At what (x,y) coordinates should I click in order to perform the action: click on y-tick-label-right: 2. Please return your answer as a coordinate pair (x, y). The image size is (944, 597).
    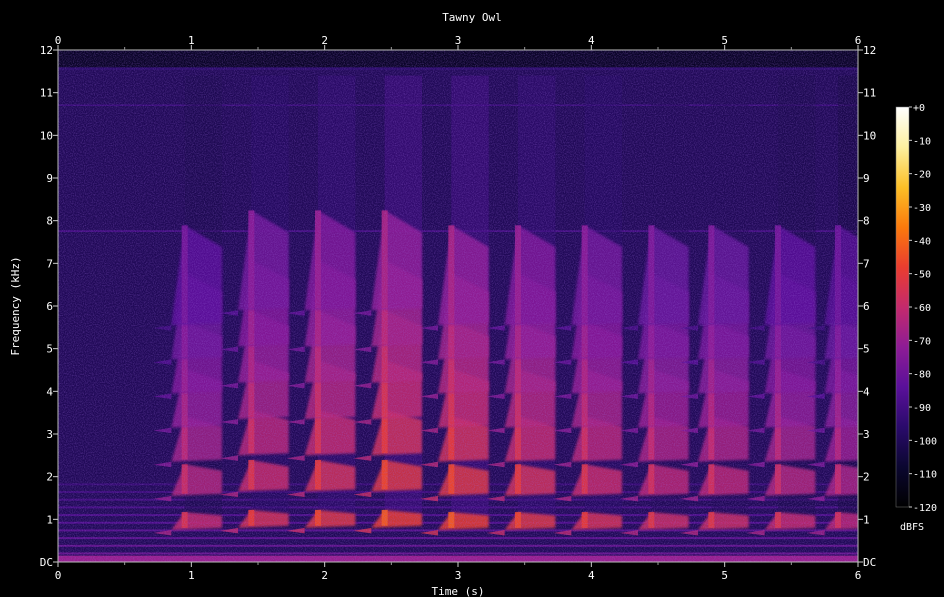
    Looking at the image, I should click on (866, 477).